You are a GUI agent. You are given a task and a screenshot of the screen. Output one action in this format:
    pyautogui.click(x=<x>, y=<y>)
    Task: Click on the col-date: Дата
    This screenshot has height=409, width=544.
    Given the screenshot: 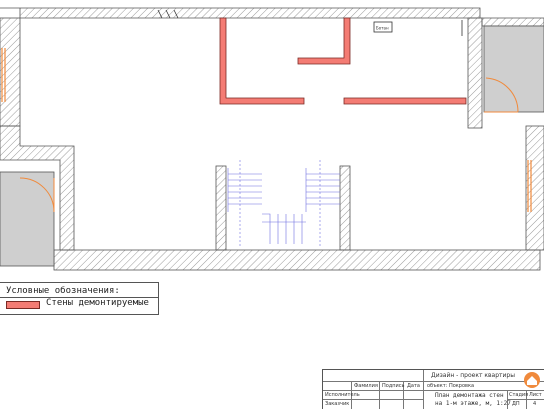 What is the action you would take?
    pyautogui.click(x=413, y=386)
    